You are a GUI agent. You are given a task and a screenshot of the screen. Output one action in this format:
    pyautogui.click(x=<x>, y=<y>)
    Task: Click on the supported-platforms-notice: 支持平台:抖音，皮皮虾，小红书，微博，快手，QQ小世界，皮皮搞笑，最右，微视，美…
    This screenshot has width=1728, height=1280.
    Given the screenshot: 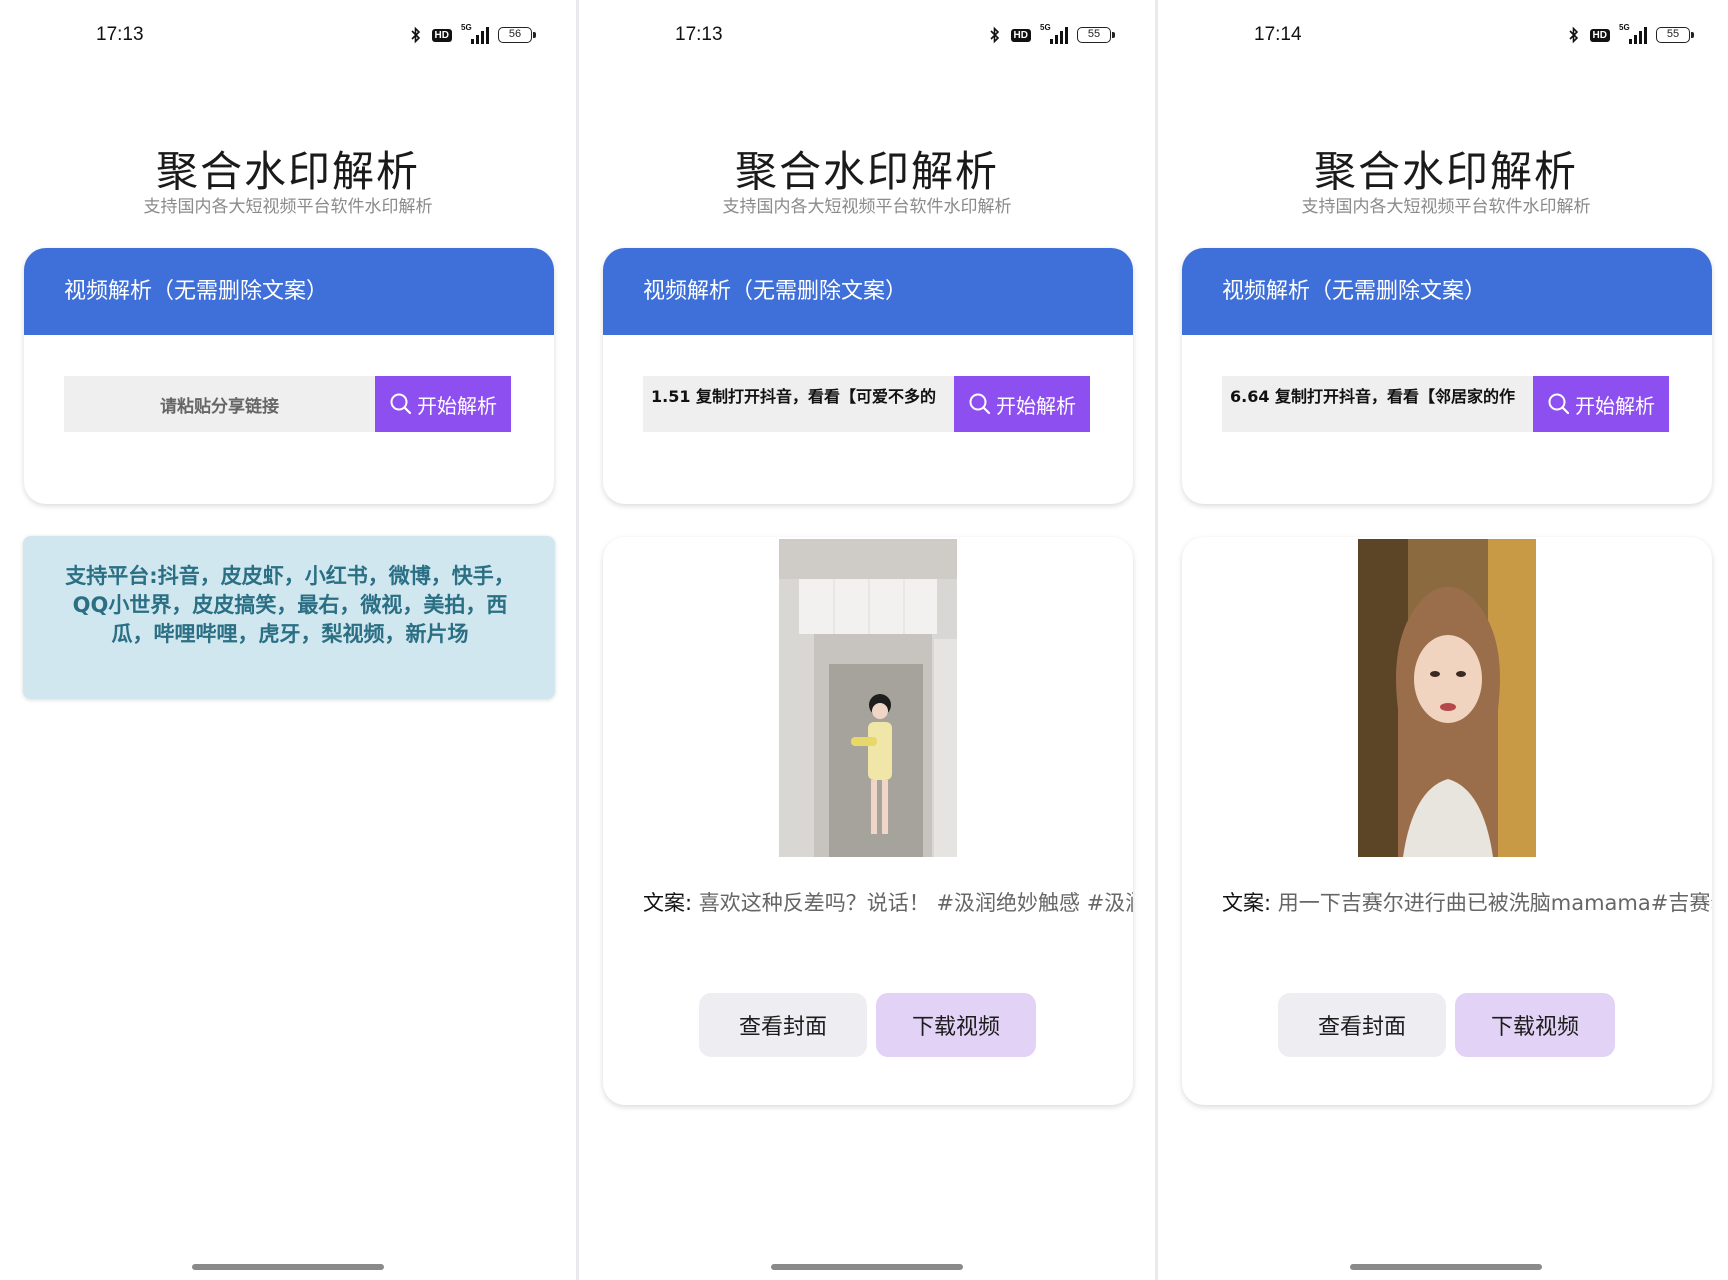 What is the action you would take?
    pyautogui.click(x=289, y=617)
    